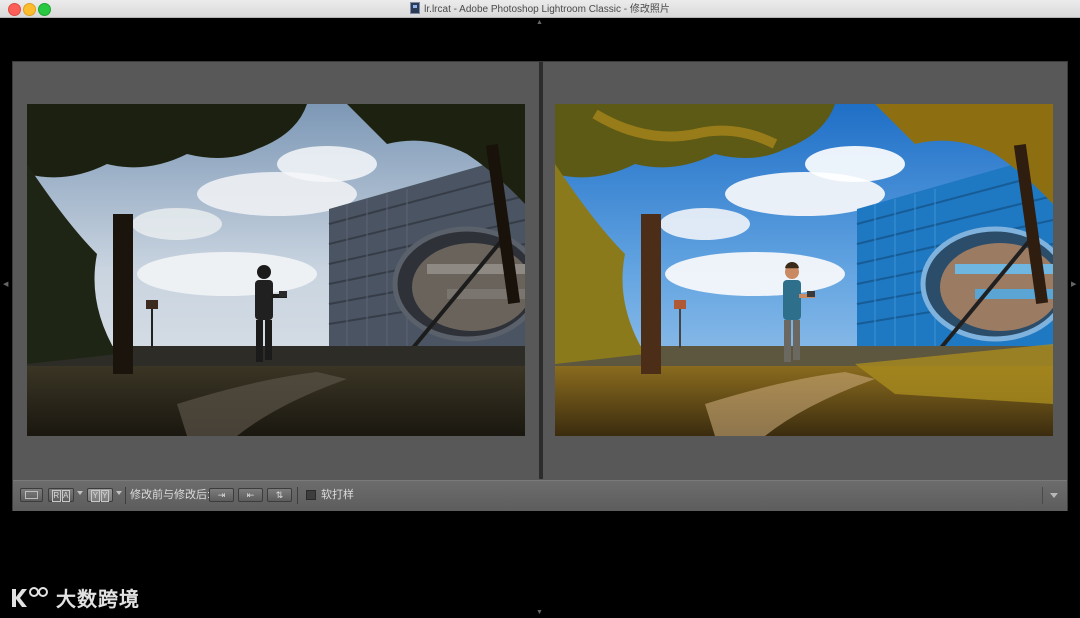 The height and width of the screenshot is (618, 1080). What do you see at coordinates (104, 496) in the screenshot?
I see `yy-glyph-right: Y` at bounding box center [104, 496].